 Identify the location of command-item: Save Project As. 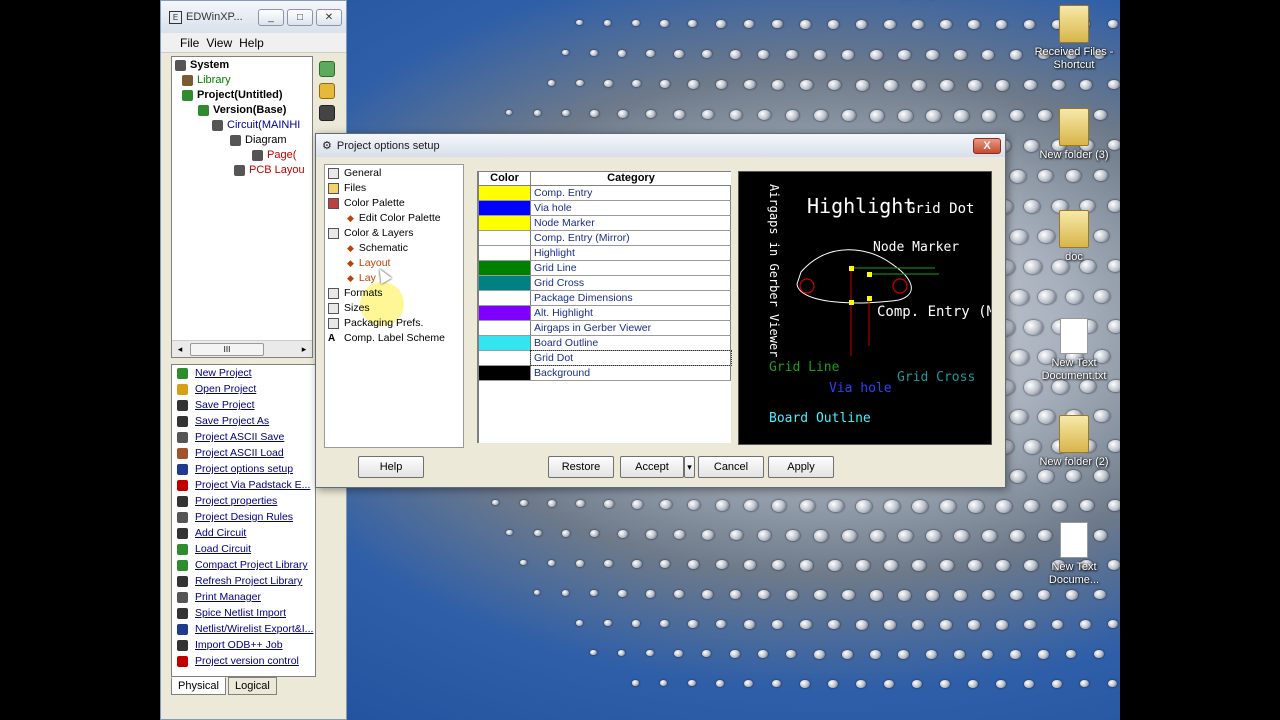
(243, 421).